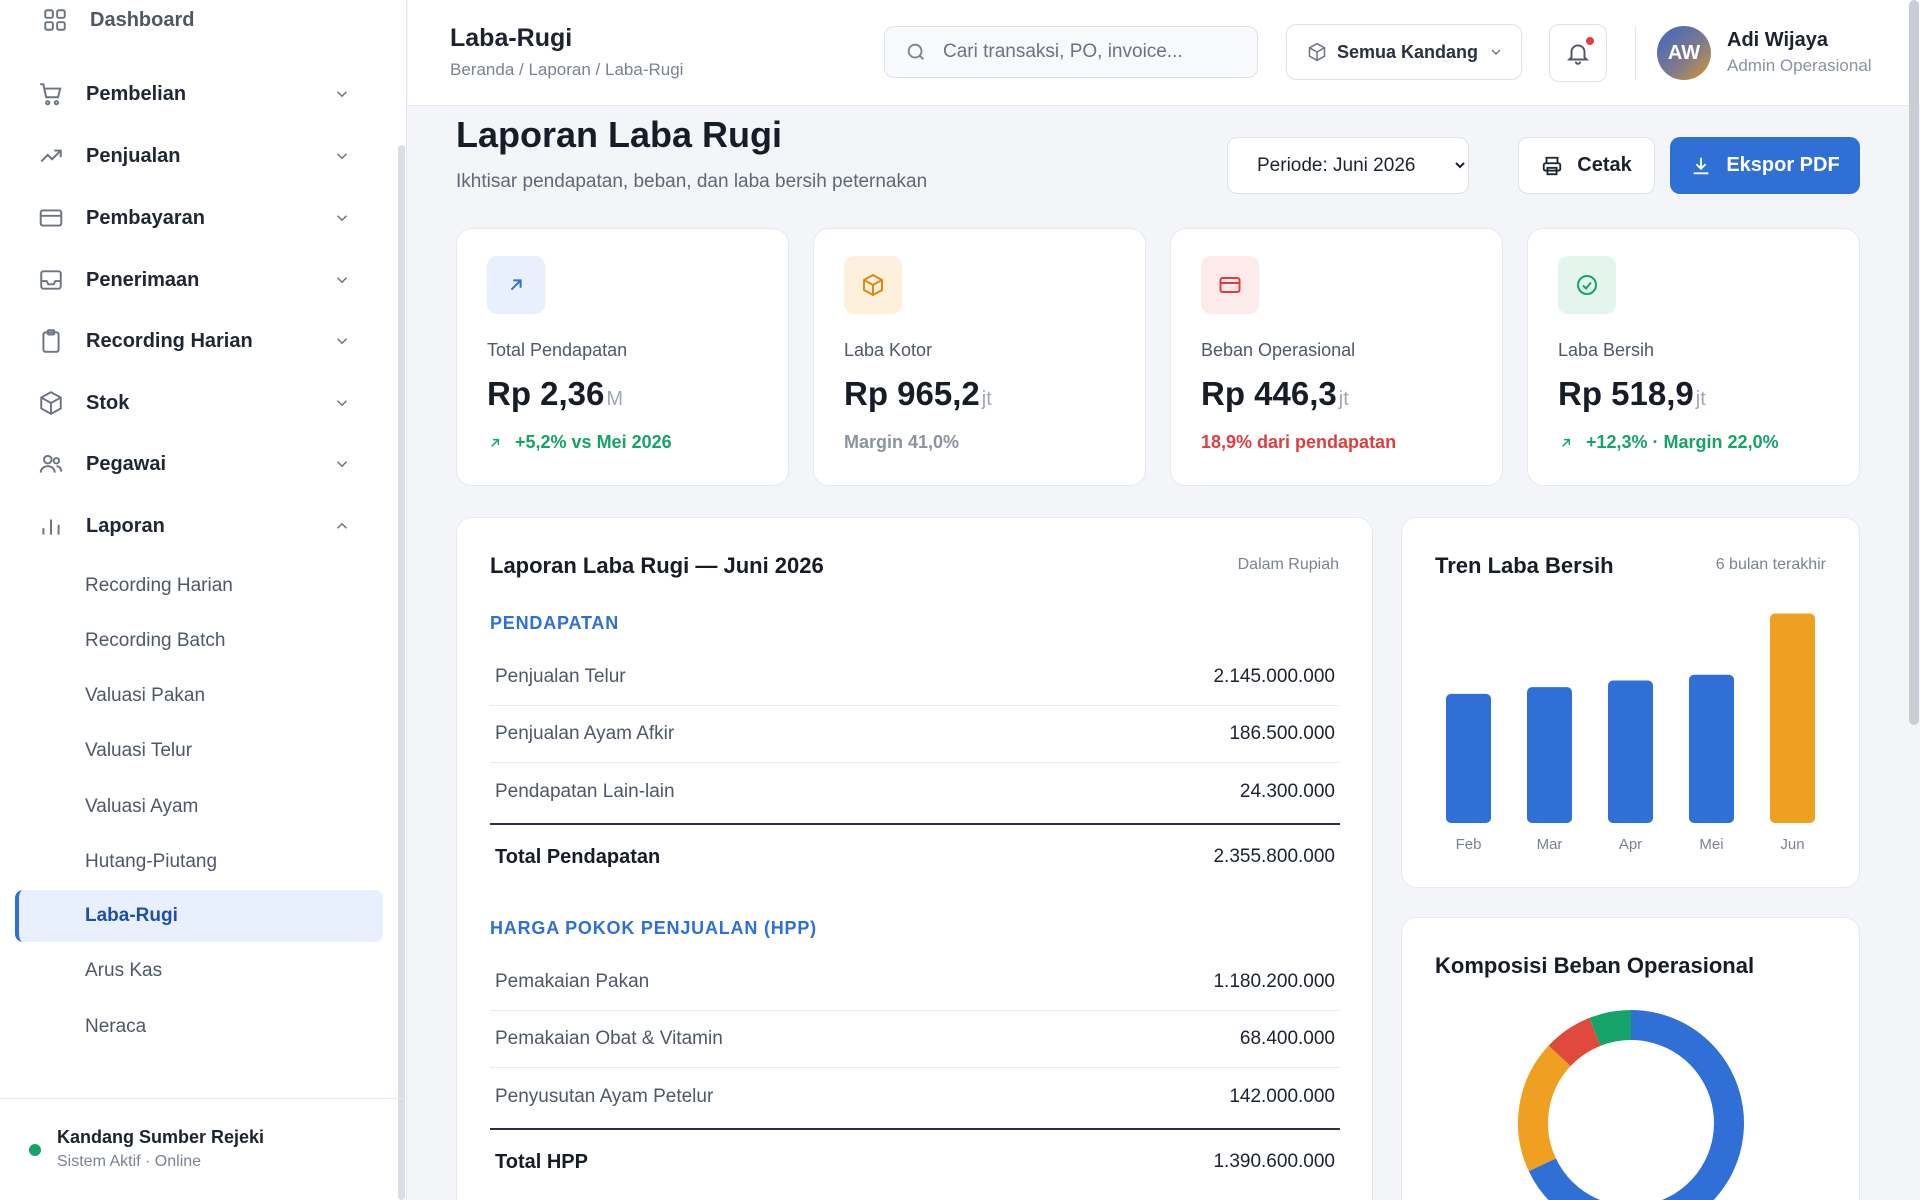 This screenshot has width=1920, height=1200. What do you see at coordinates (915, 791) in the screenshot?
I see `pl-row: Pendapatan Lain-lain 24.300.000` at bounding box center [915, 791].